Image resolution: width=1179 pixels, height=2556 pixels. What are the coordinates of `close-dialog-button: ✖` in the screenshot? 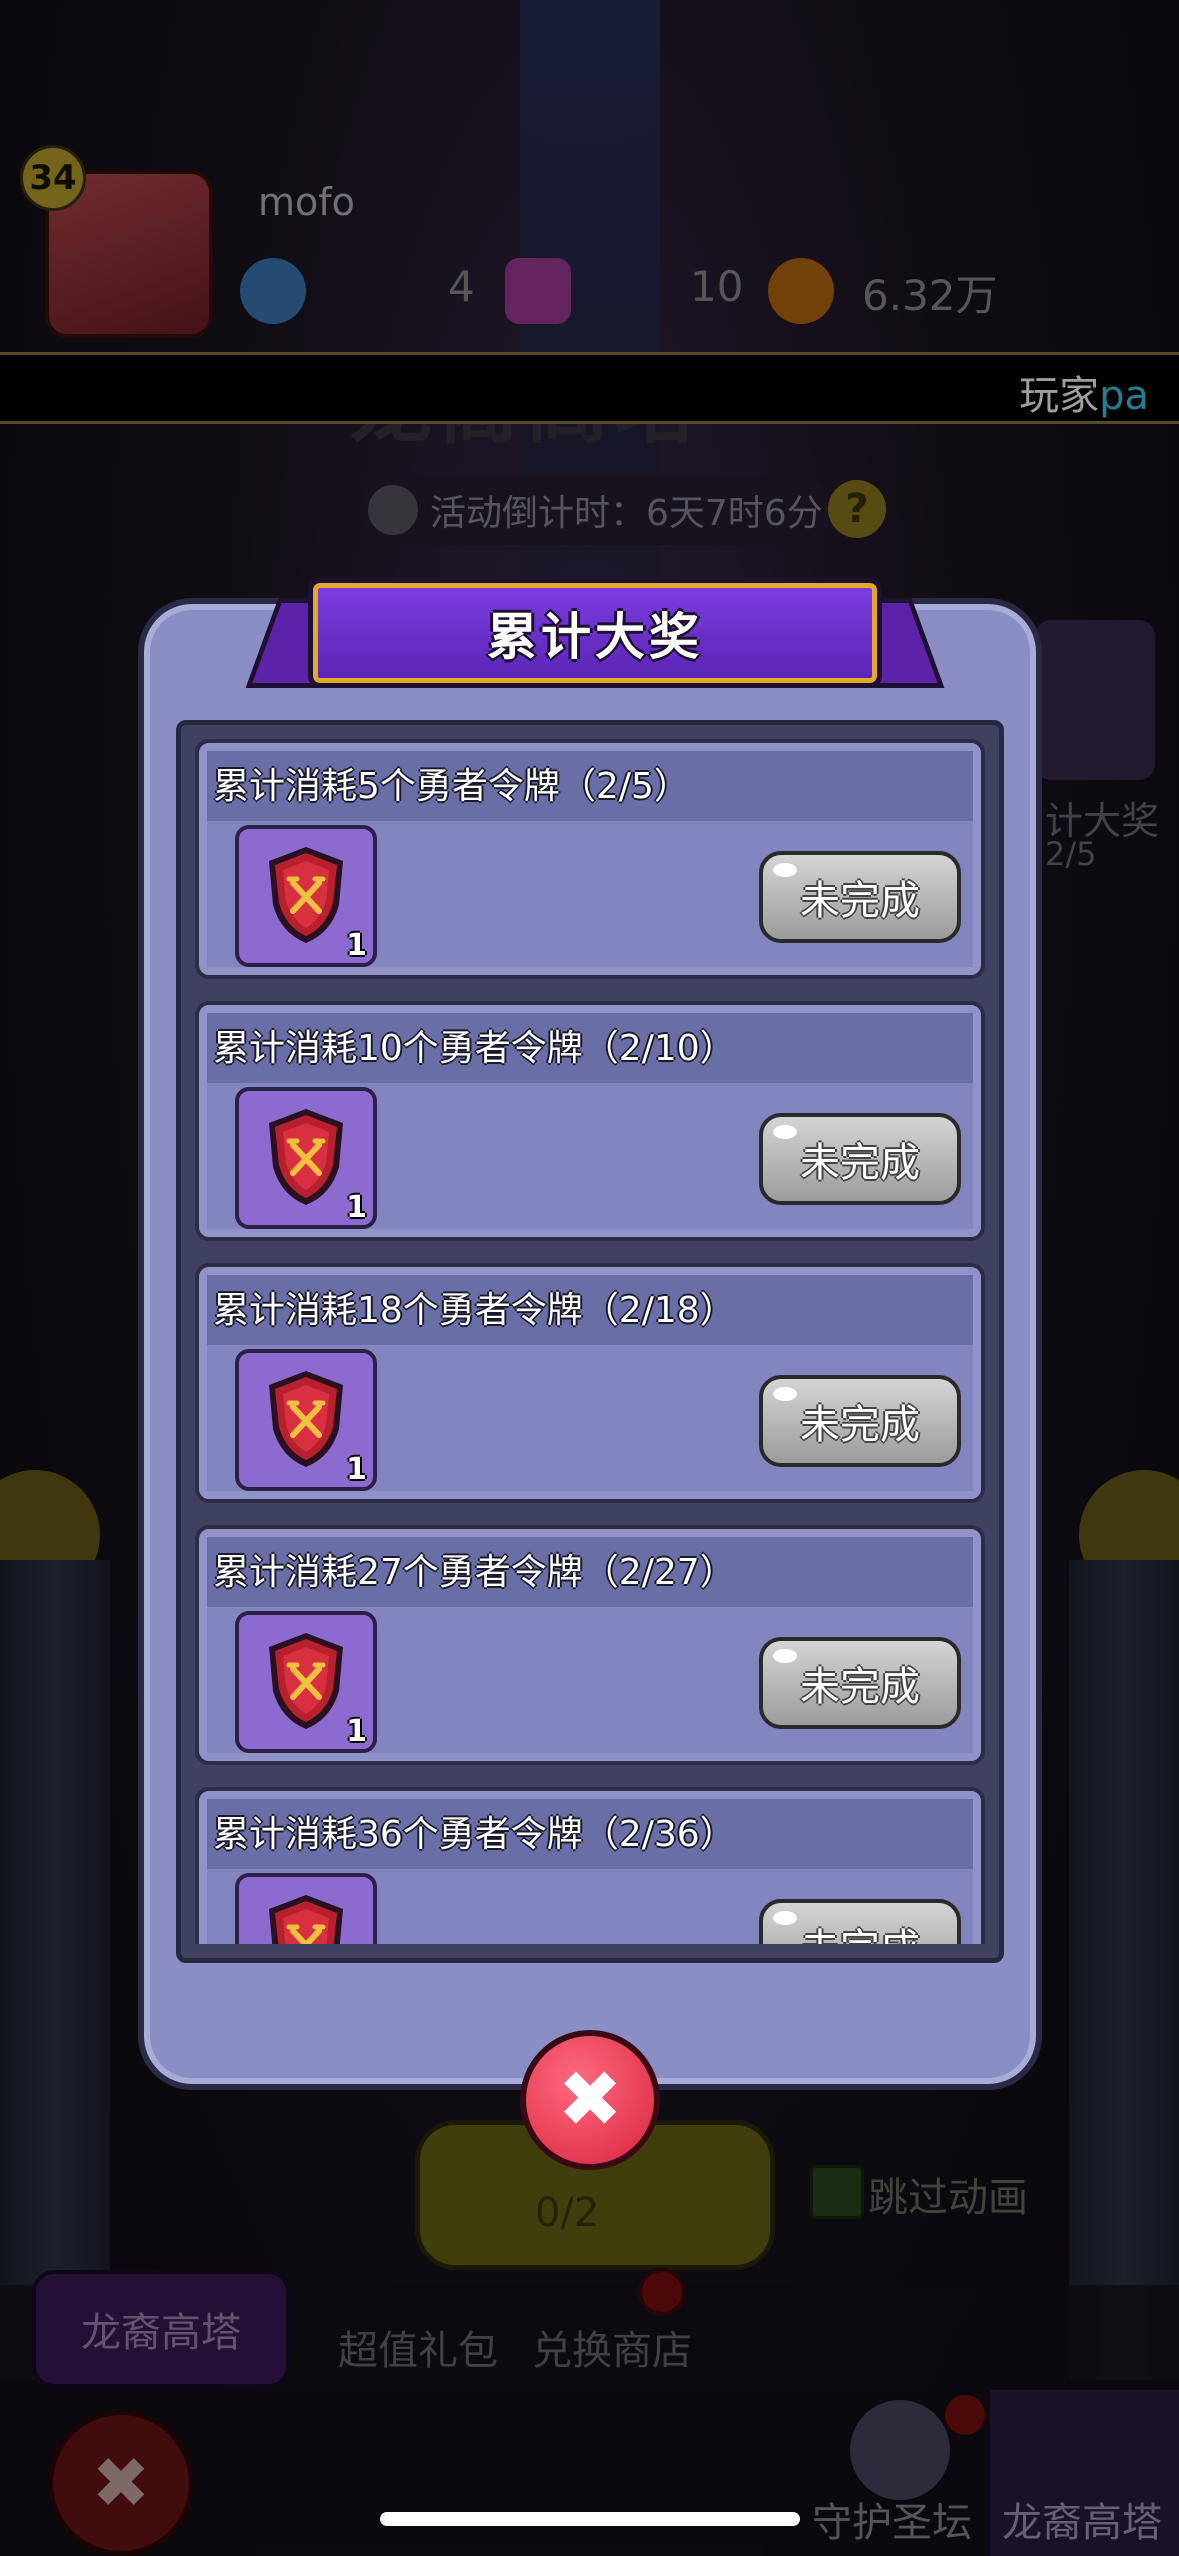 It's located at (590, 2100).